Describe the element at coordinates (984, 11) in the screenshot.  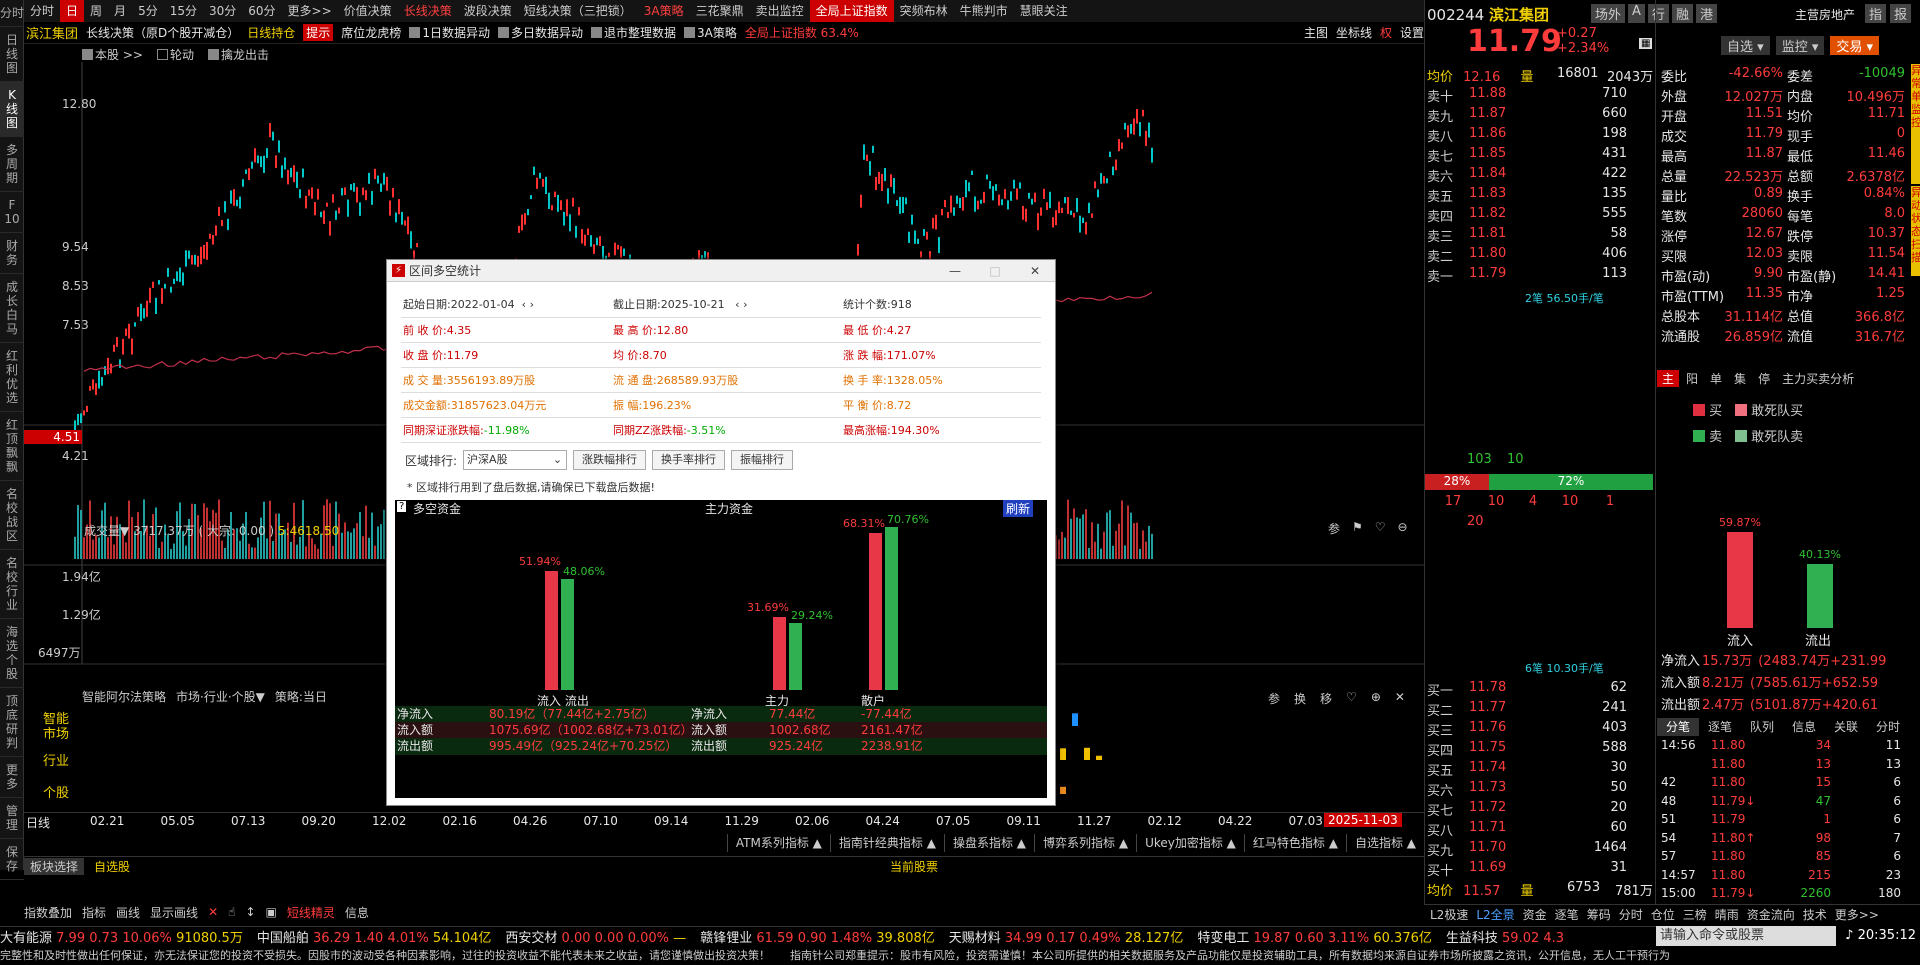
I see `menu-item: 牛熊判市` at that location.